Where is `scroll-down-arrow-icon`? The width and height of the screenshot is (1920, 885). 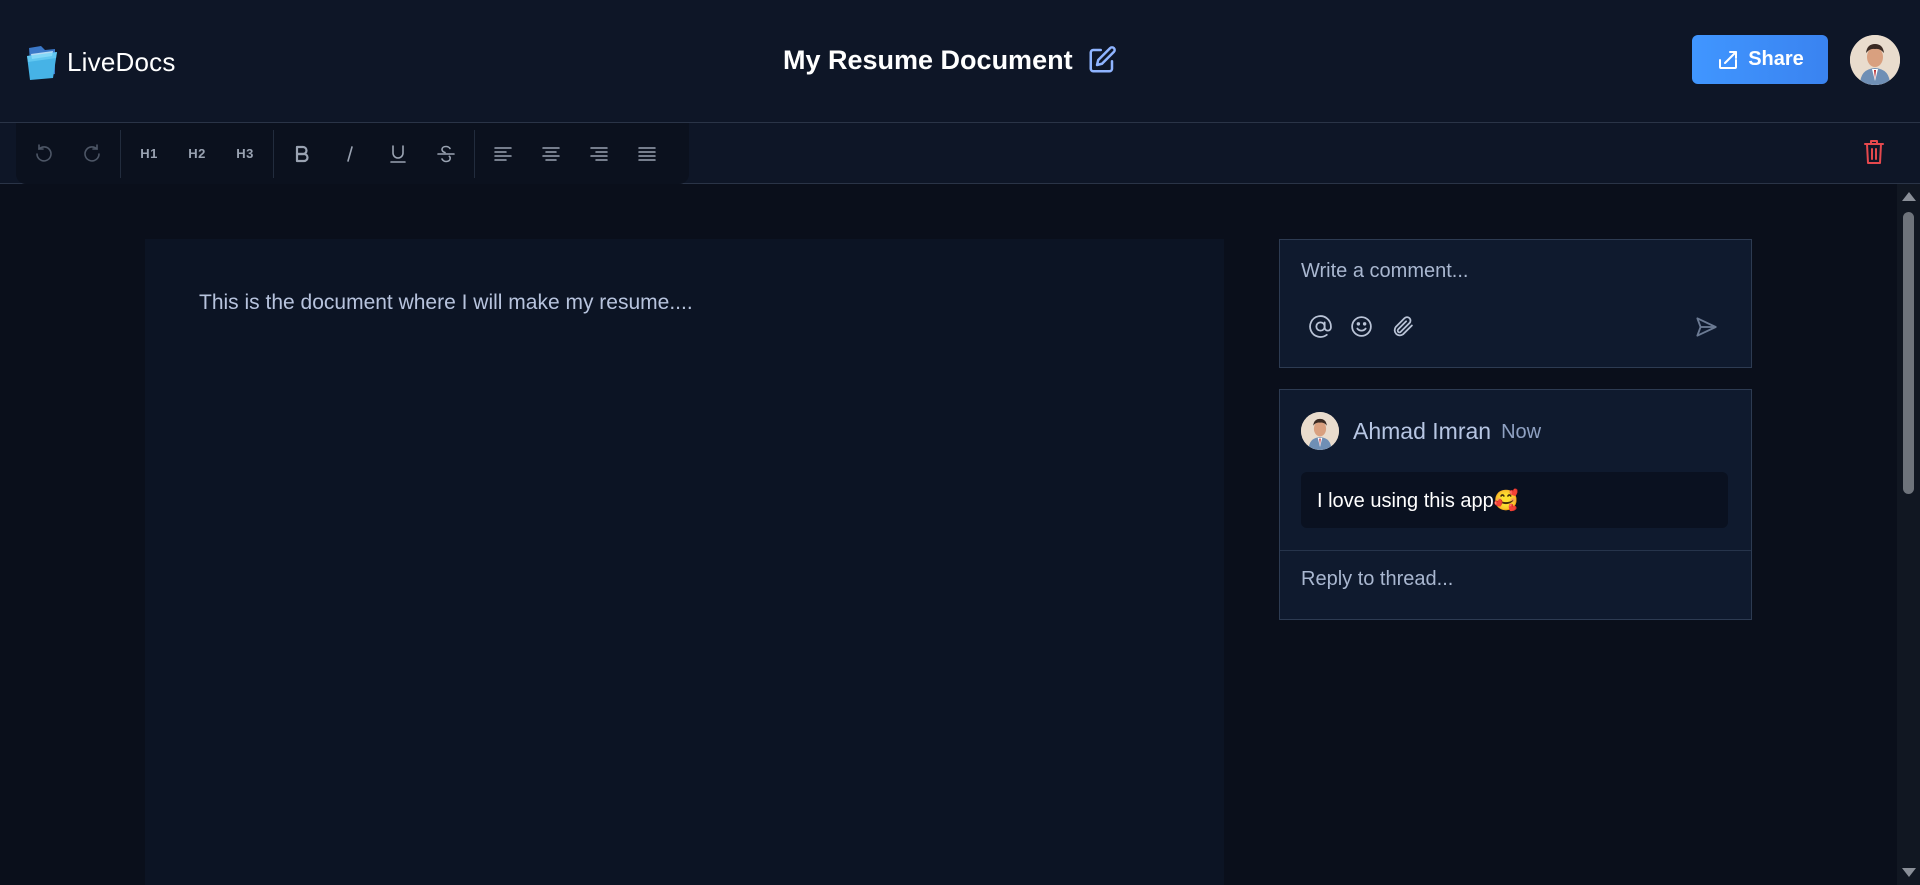
scroll-down-arrow-icon is located at coordinates (1909, 872).